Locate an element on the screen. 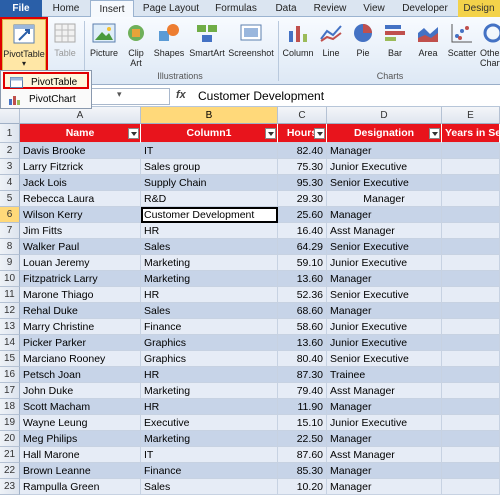  column-header: E is located at coordinates (471, 115).